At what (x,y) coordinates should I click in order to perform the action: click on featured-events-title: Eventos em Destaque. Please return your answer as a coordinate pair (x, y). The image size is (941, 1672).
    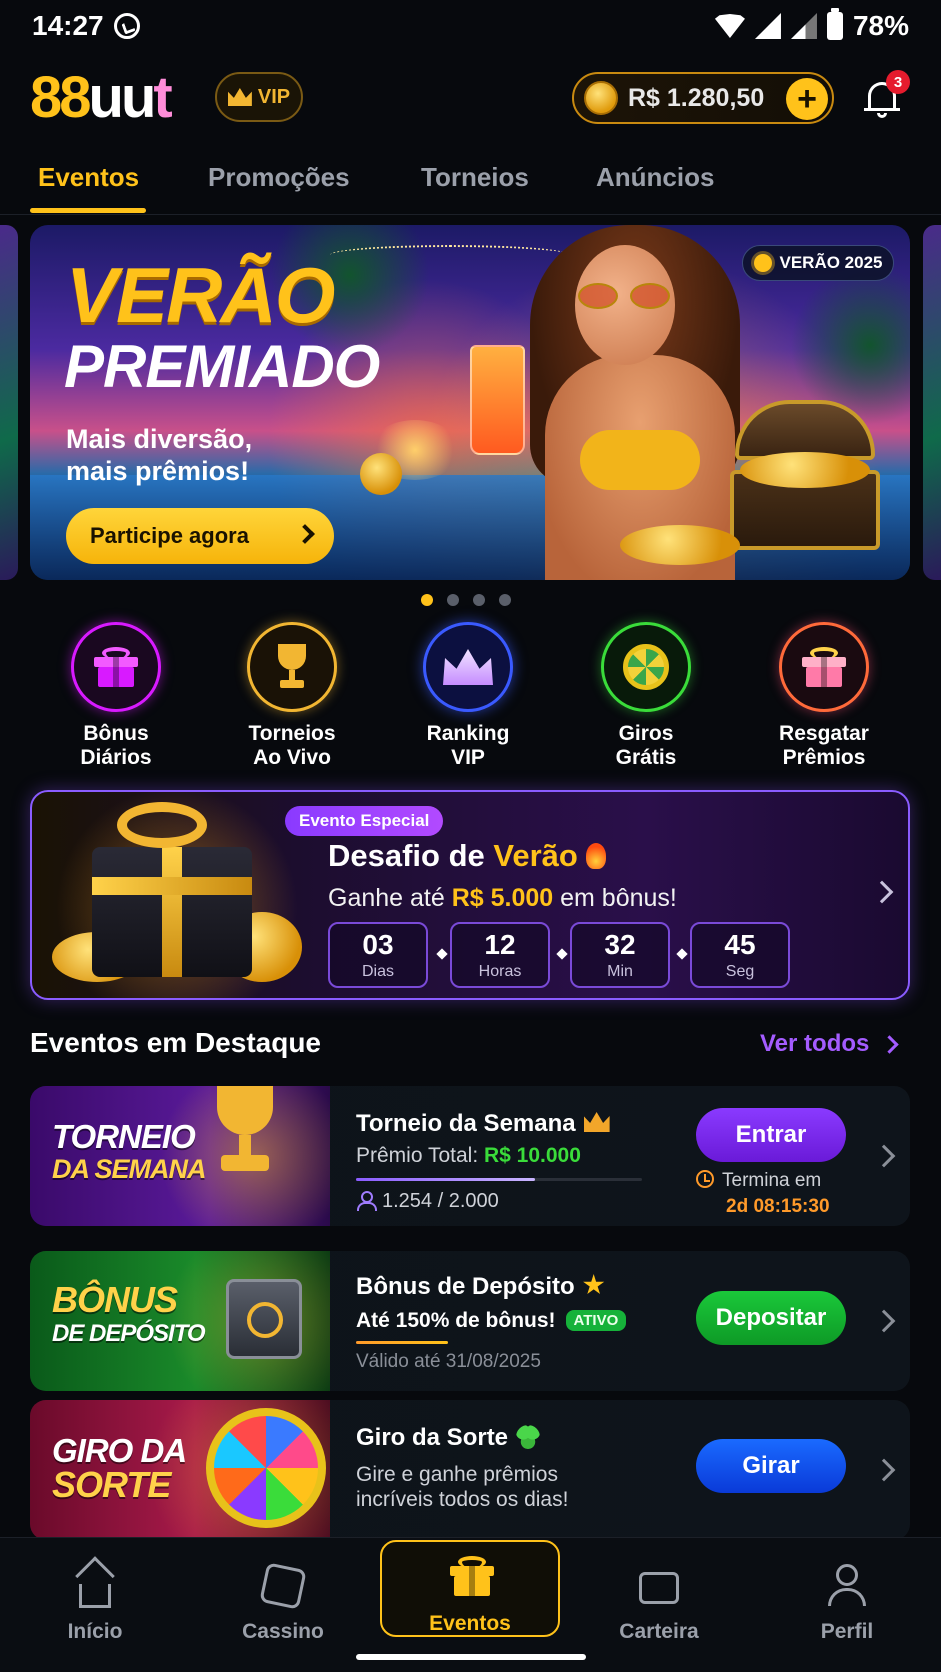
    Looking at the image, I should click on (175, 1042).